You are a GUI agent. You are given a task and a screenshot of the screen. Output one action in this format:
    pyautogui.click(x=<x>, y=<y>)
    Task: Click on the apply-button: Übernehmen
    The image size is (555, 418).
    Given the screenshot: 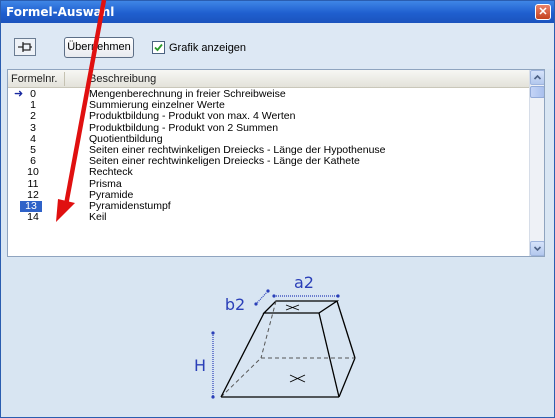 What is the action you would take?
    pyautogui.click(x=99, y=47)
    